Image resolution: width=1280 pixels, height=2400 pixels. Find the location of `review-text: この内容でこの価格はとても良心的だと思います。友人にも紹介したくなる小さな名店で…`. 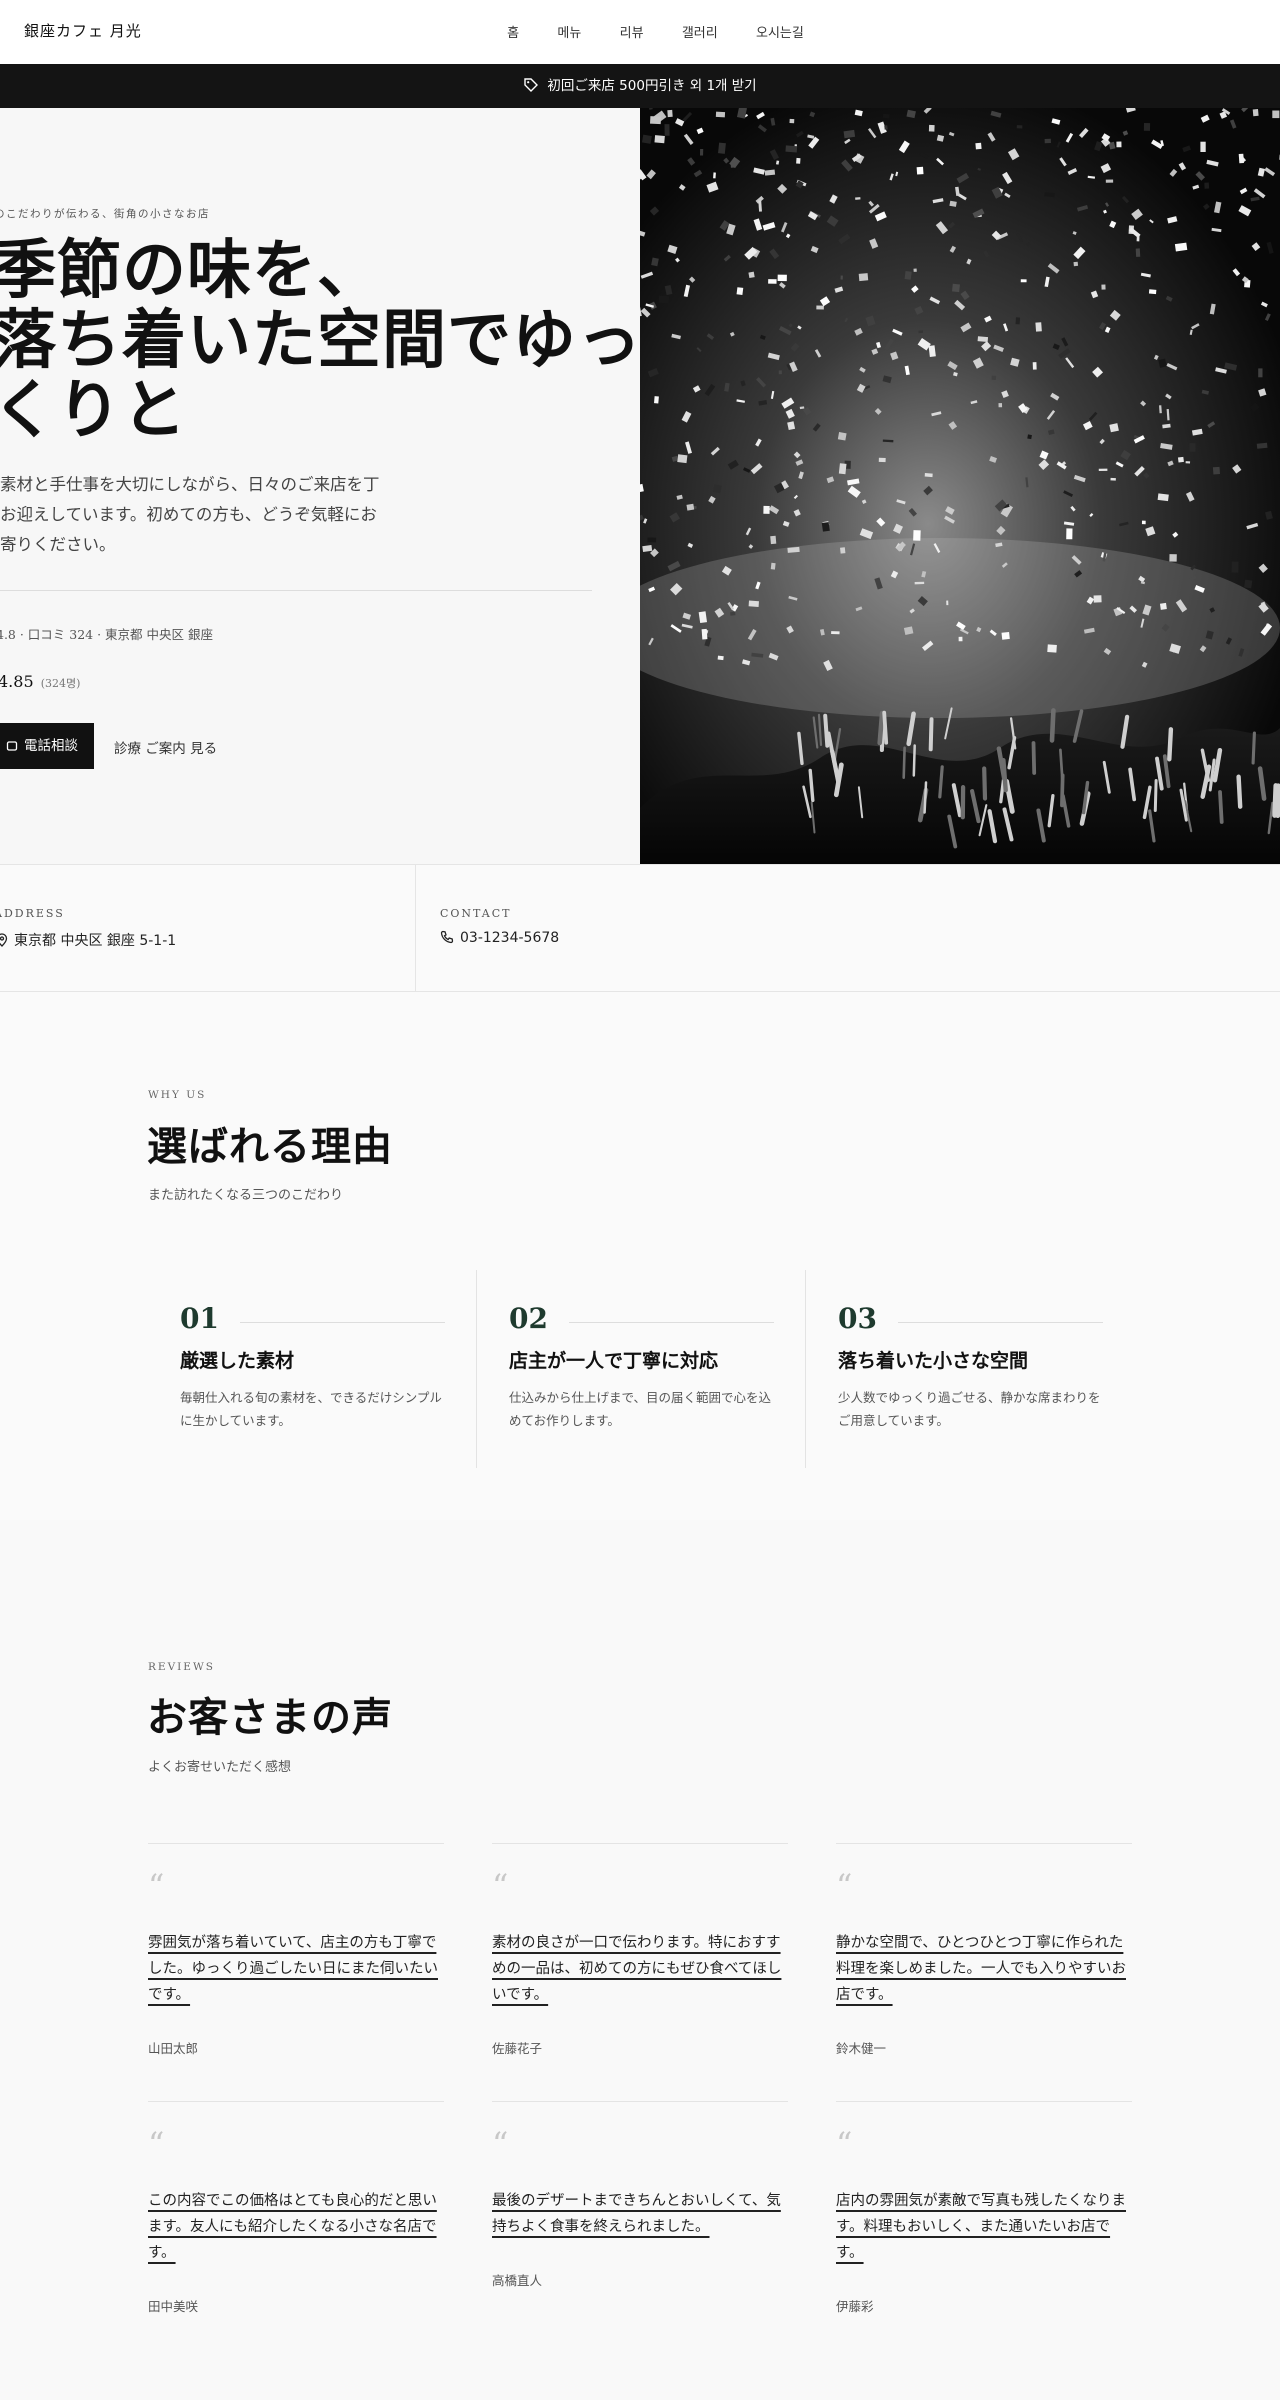

review-text: この内容でこの価格はとても良心的だと思います。友人にも紹介したくなる小さな名店で… is located at coordinates (292, 2227).